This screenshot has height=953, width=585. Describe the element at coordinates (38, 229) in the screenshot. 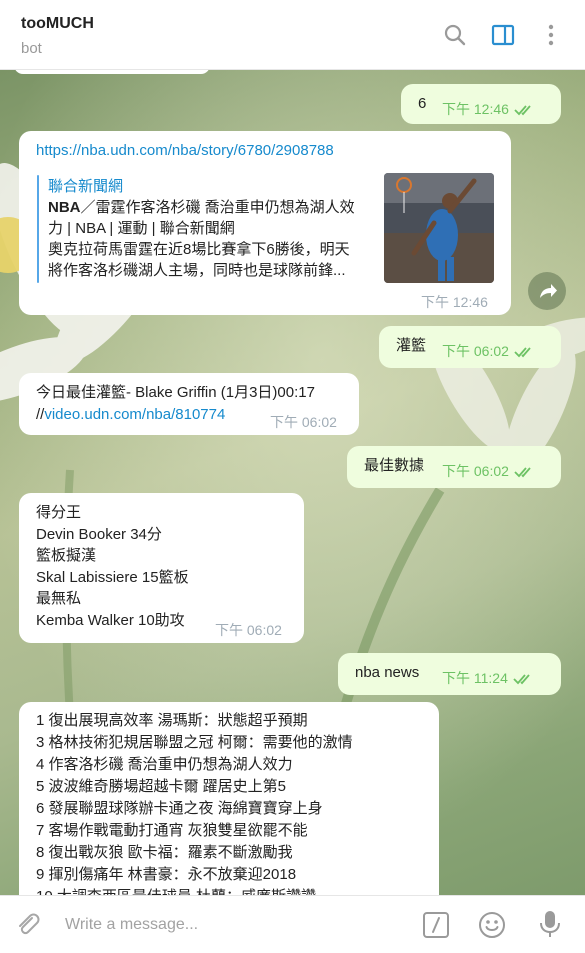

I see `link-preview-bar` at that location.